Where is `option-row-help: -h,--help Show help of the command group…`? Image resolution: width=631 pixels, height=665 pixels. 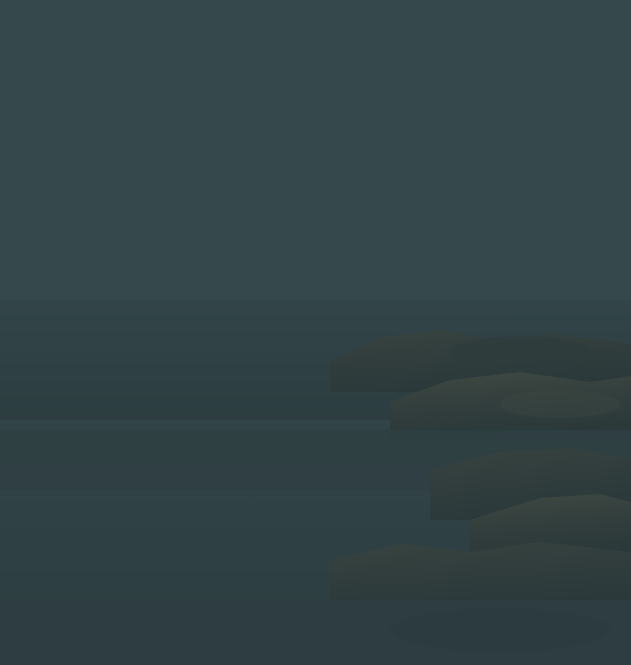 option-row-help: -h,--help Show help of the command group… is located at coordinates (315, 617).